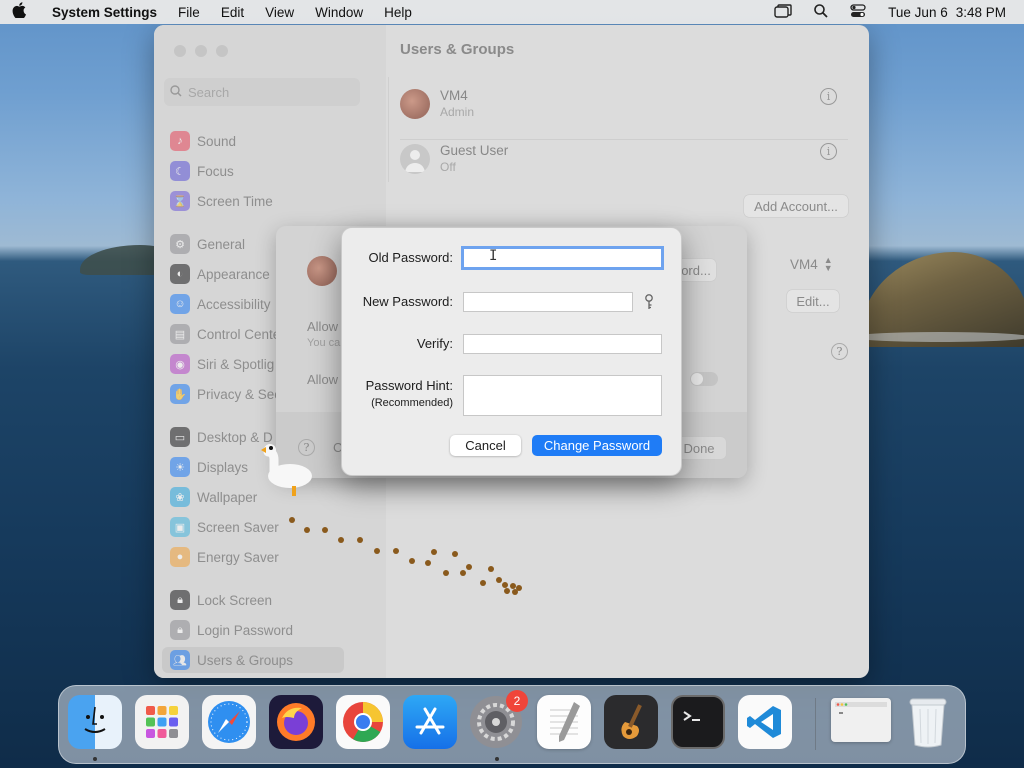  I want to click on user-row-guest: Guest User Off, so click(454, 158).